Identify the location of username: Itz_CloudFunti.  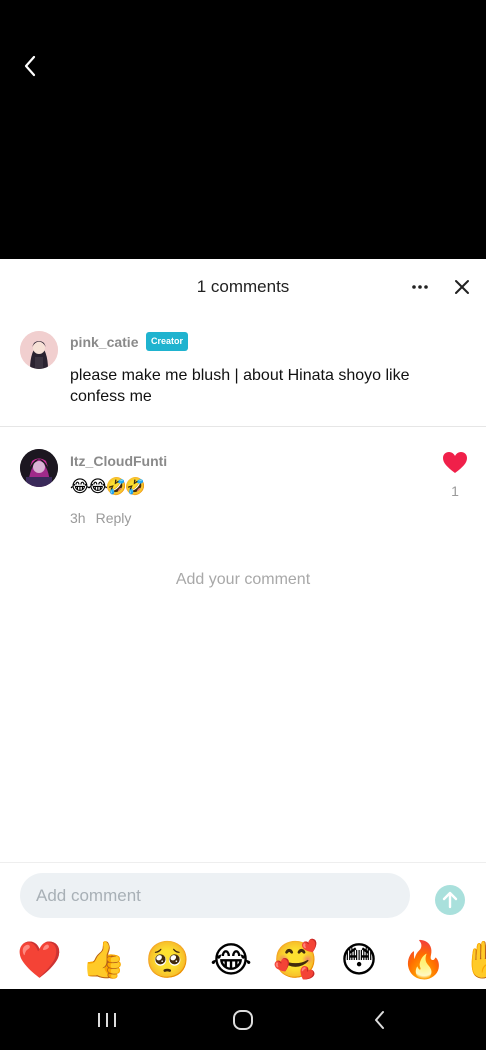
(118, 461).